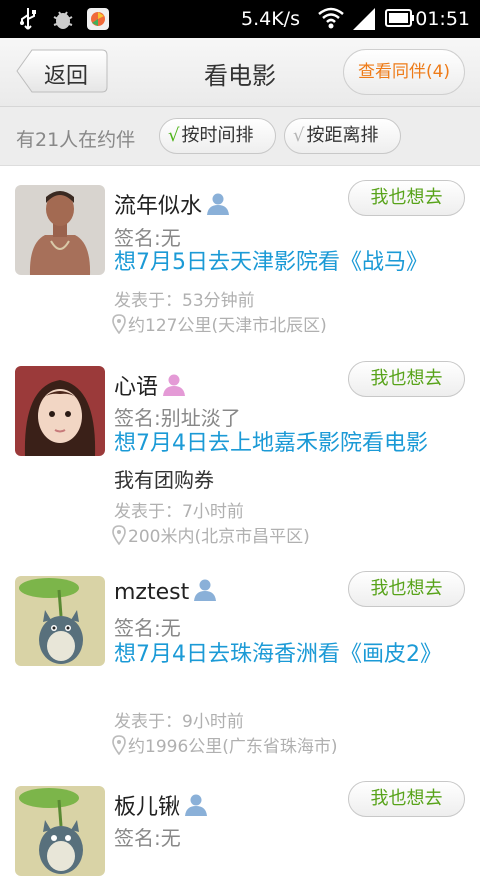  I want to click on posted-time: 发表于：7小时前, so click(179, 512).